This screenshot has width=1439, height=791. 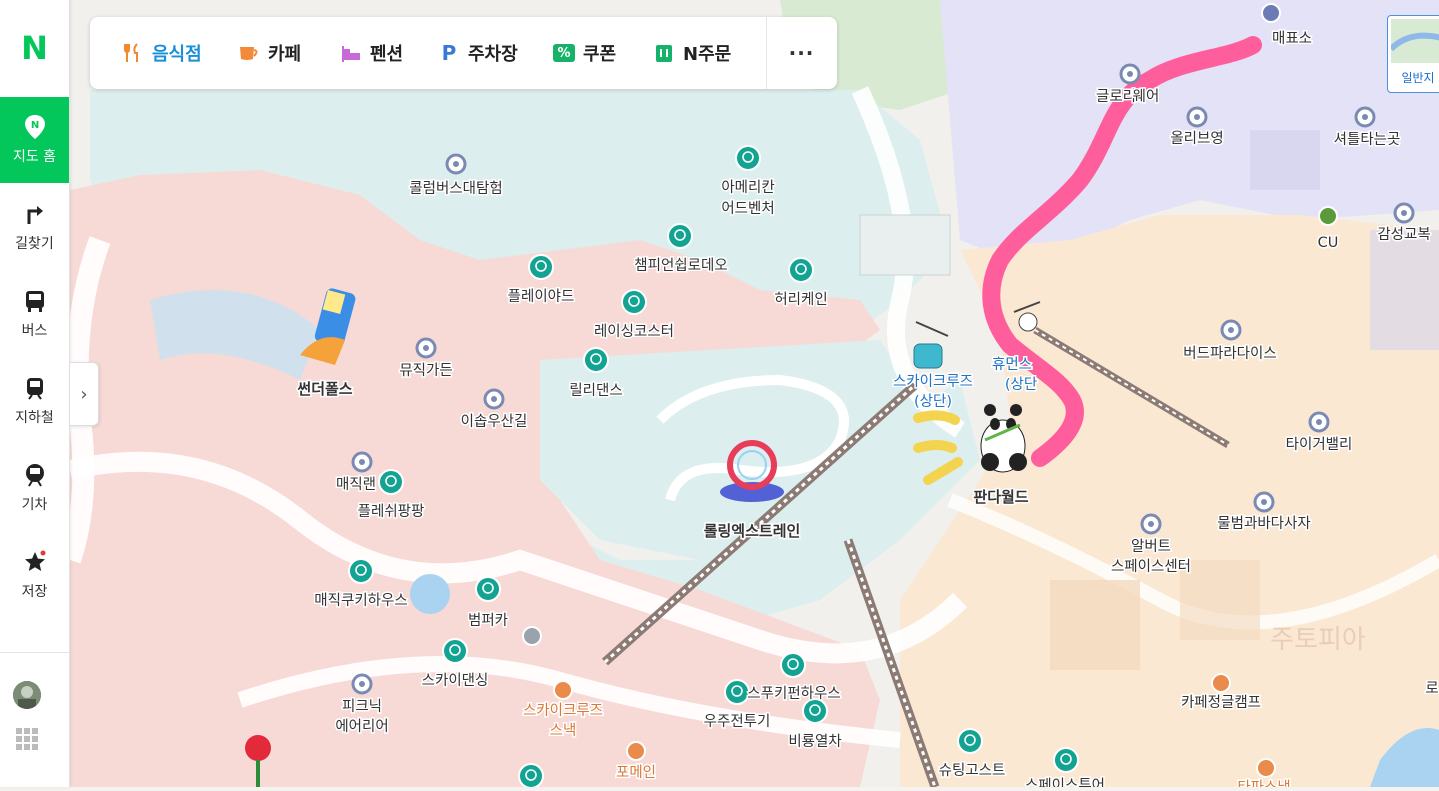 I want to click on poi-label-zootopia: 주토피아, so click(x=1318, y=640).